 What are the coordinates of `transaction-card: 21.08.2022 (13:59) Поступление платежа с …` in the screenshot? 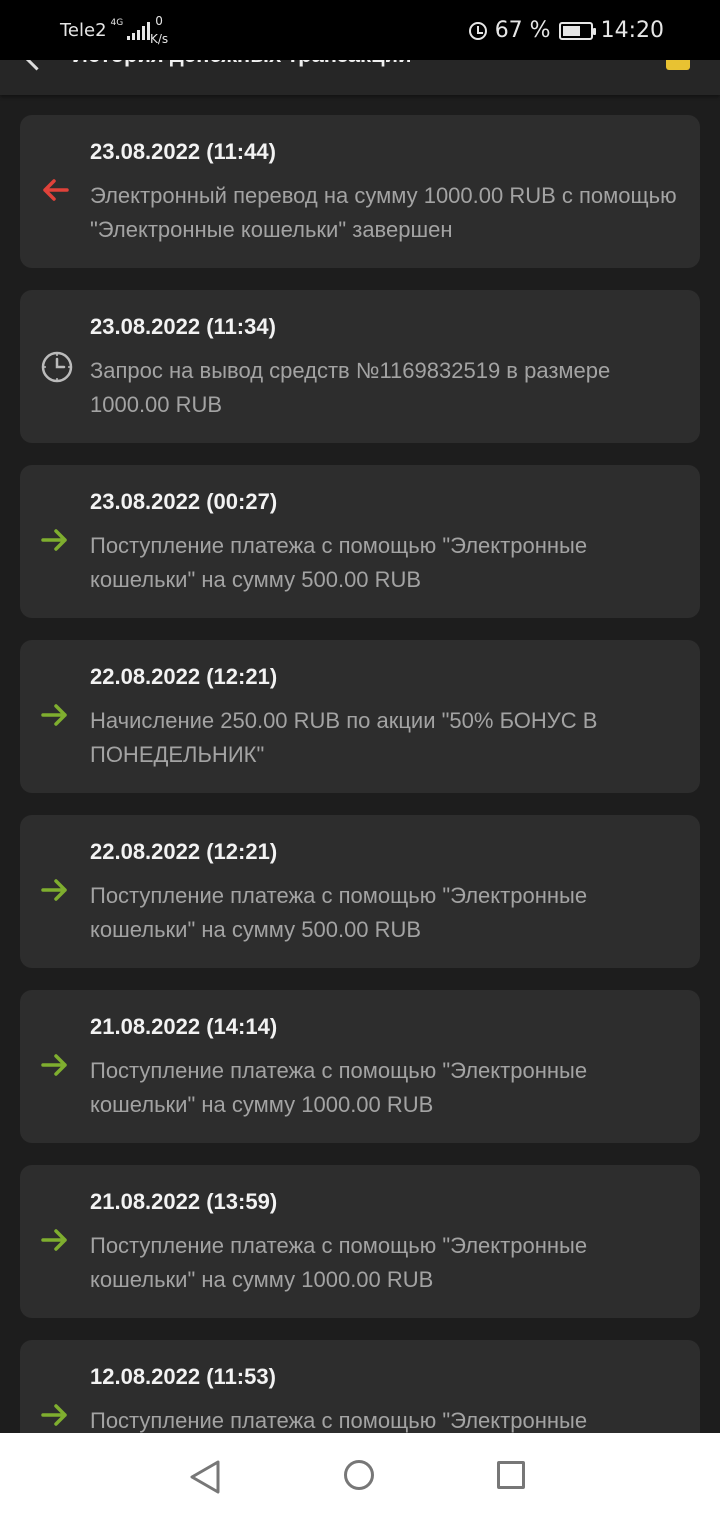 It's located at (360, 1241).